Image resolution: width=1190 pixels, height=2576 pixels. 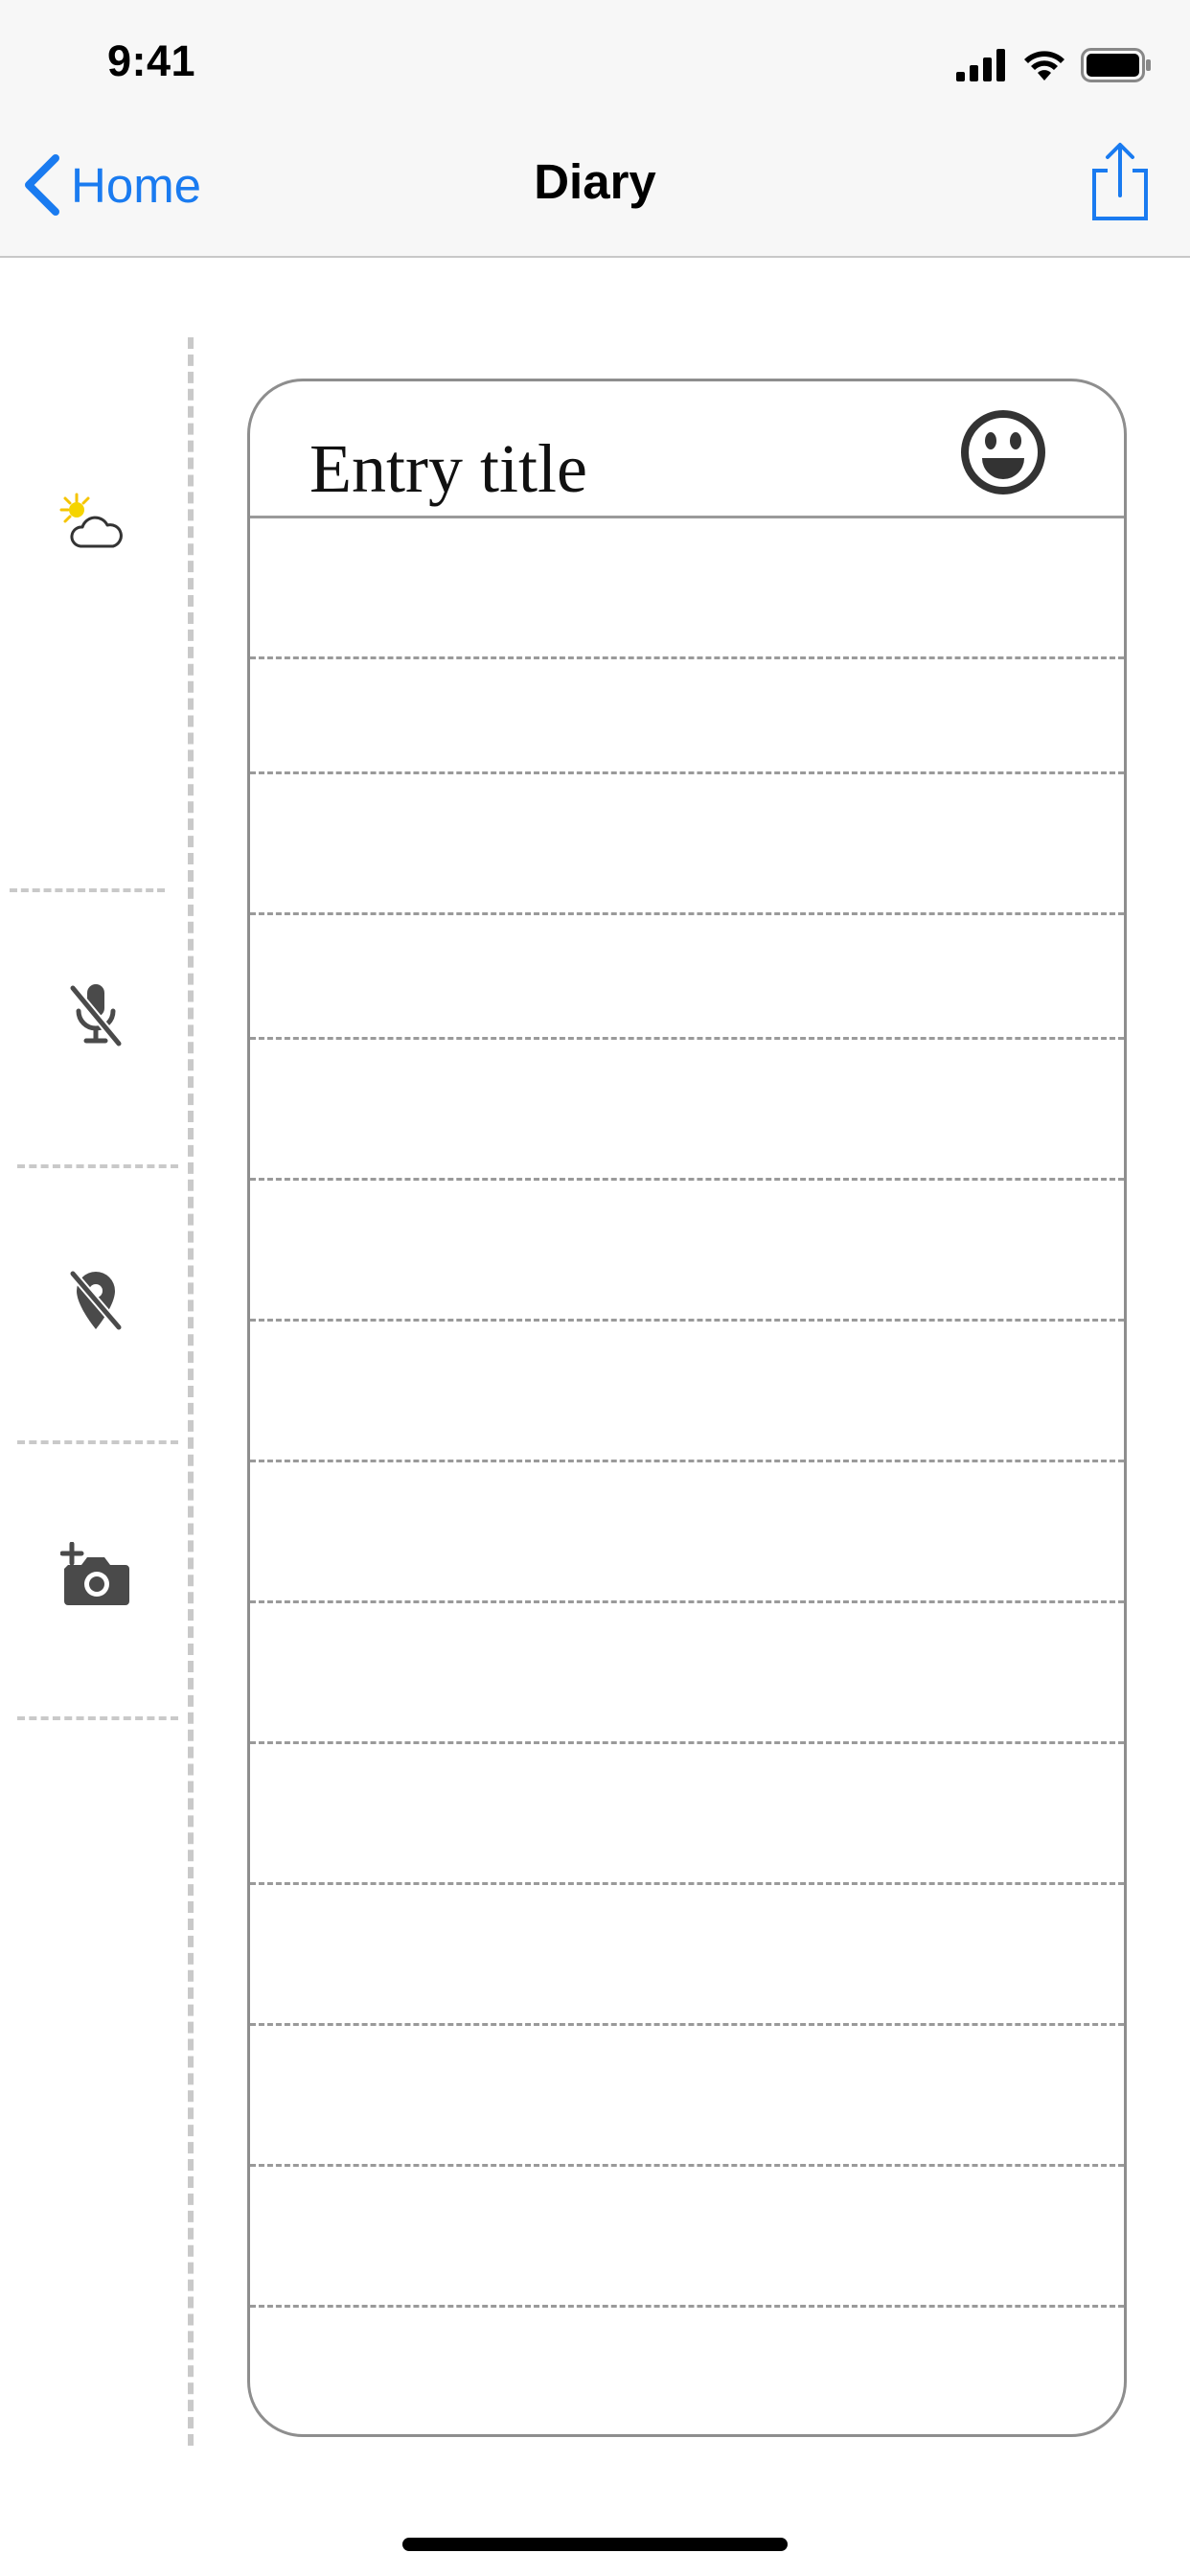 I want to click on sidebar-divider, so click(x=191, y=1391).